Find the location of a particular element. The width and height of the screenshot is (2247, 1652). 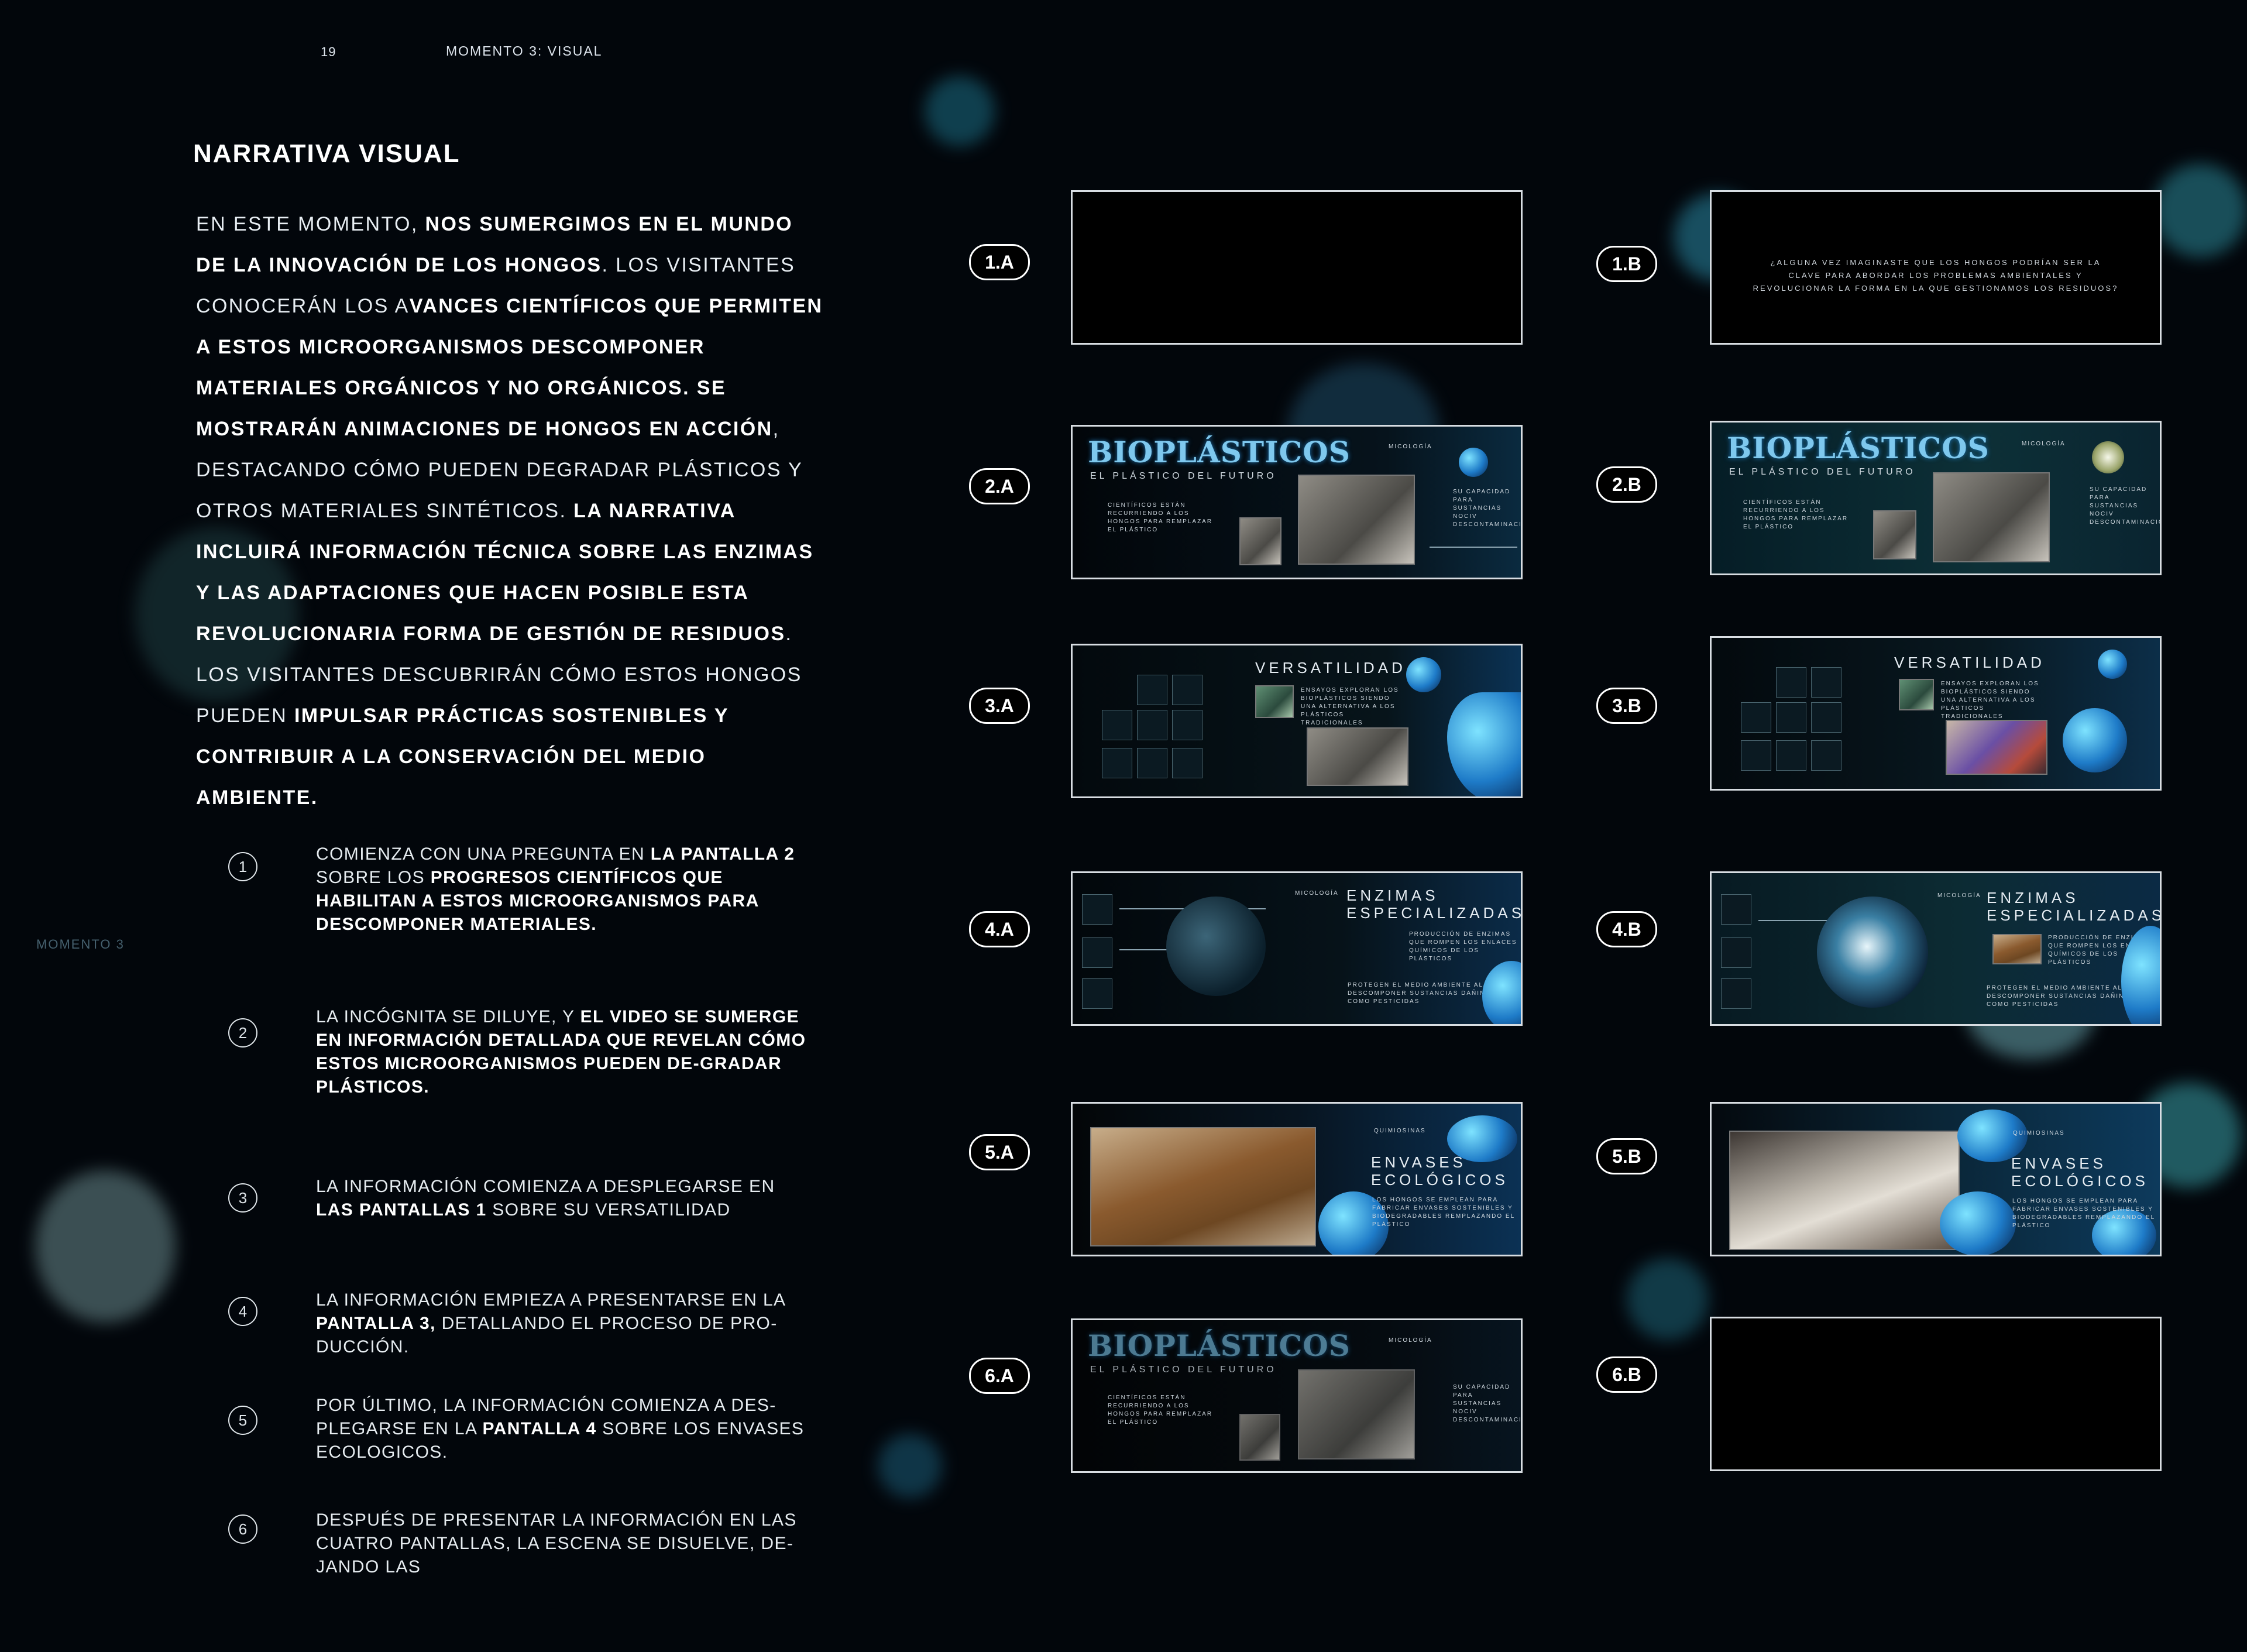

frame-label-4b: 4.B is located at coordinates (1627, 929).